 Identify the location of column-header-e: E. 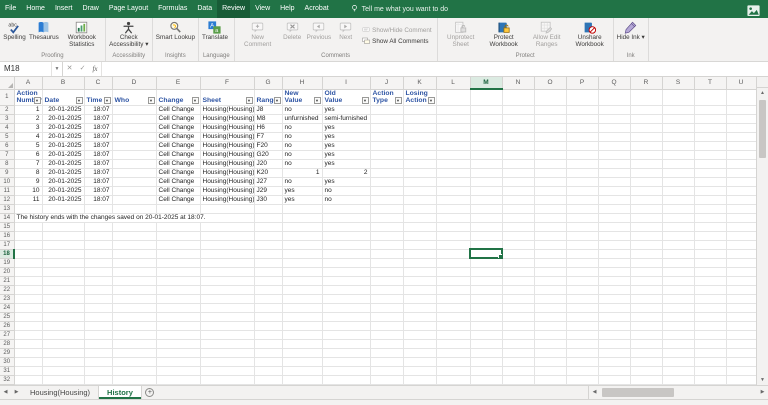
(178, 83).